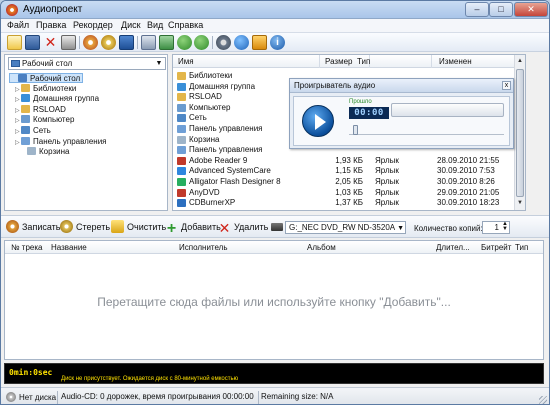 The height and width of the screenshot is (405, 550). Describe the element at coordinates (201, 42) in the screenshot. I see `forward-icon` at that location.